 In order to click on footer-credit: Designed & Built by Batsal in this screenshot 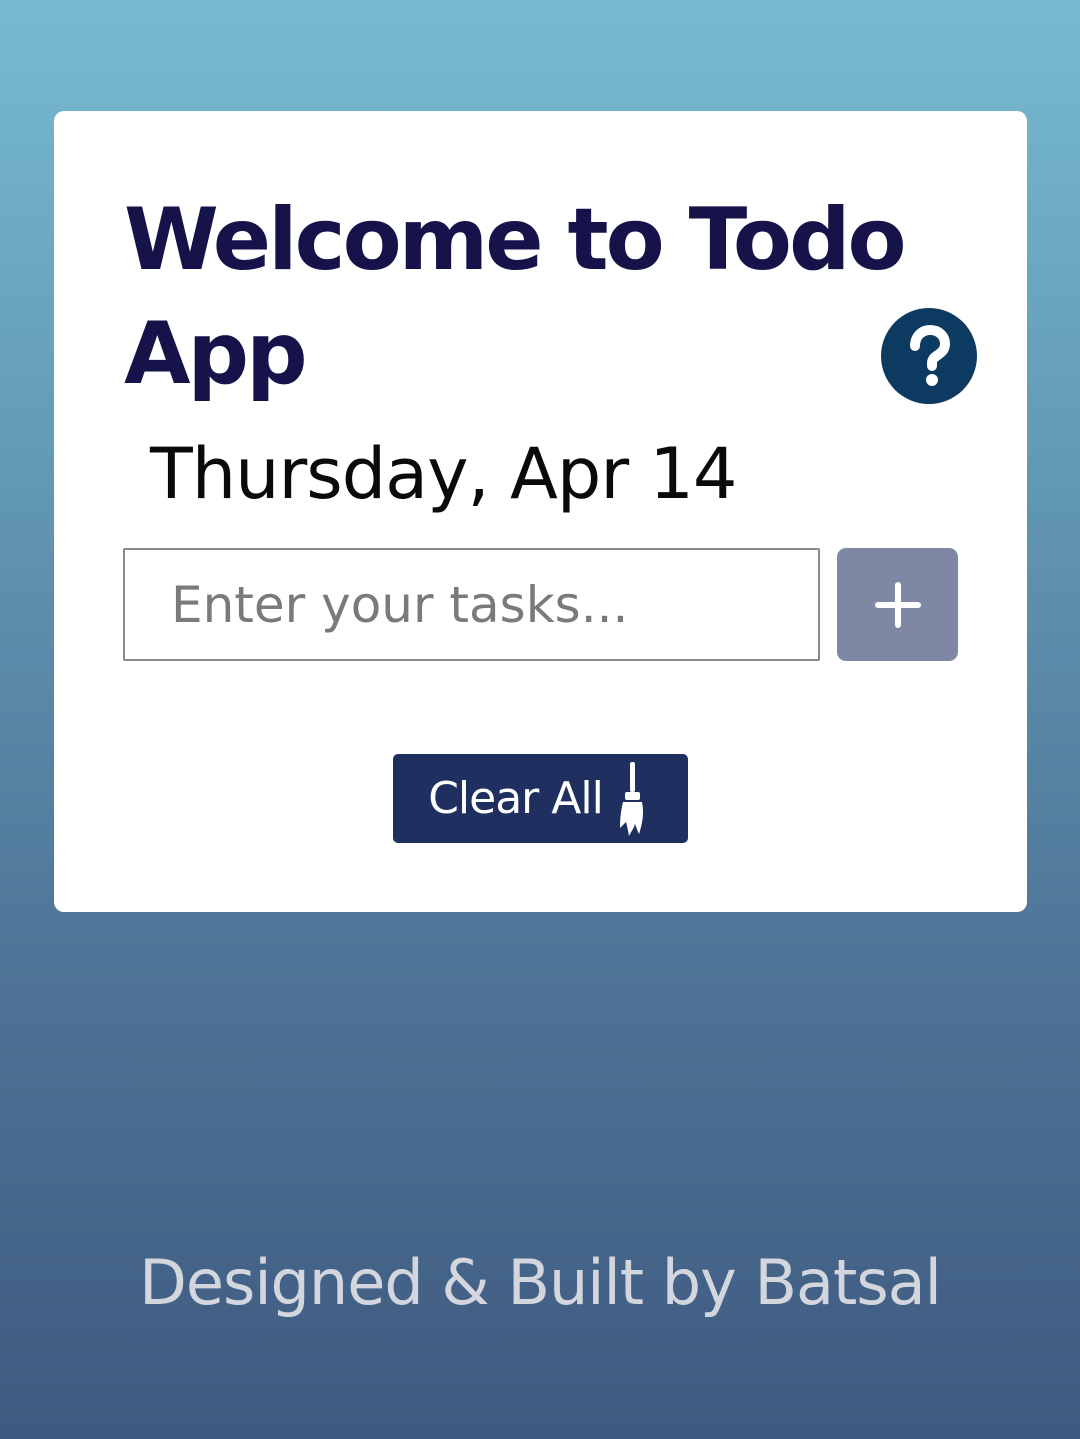, I will do `click(540, 1282)`.